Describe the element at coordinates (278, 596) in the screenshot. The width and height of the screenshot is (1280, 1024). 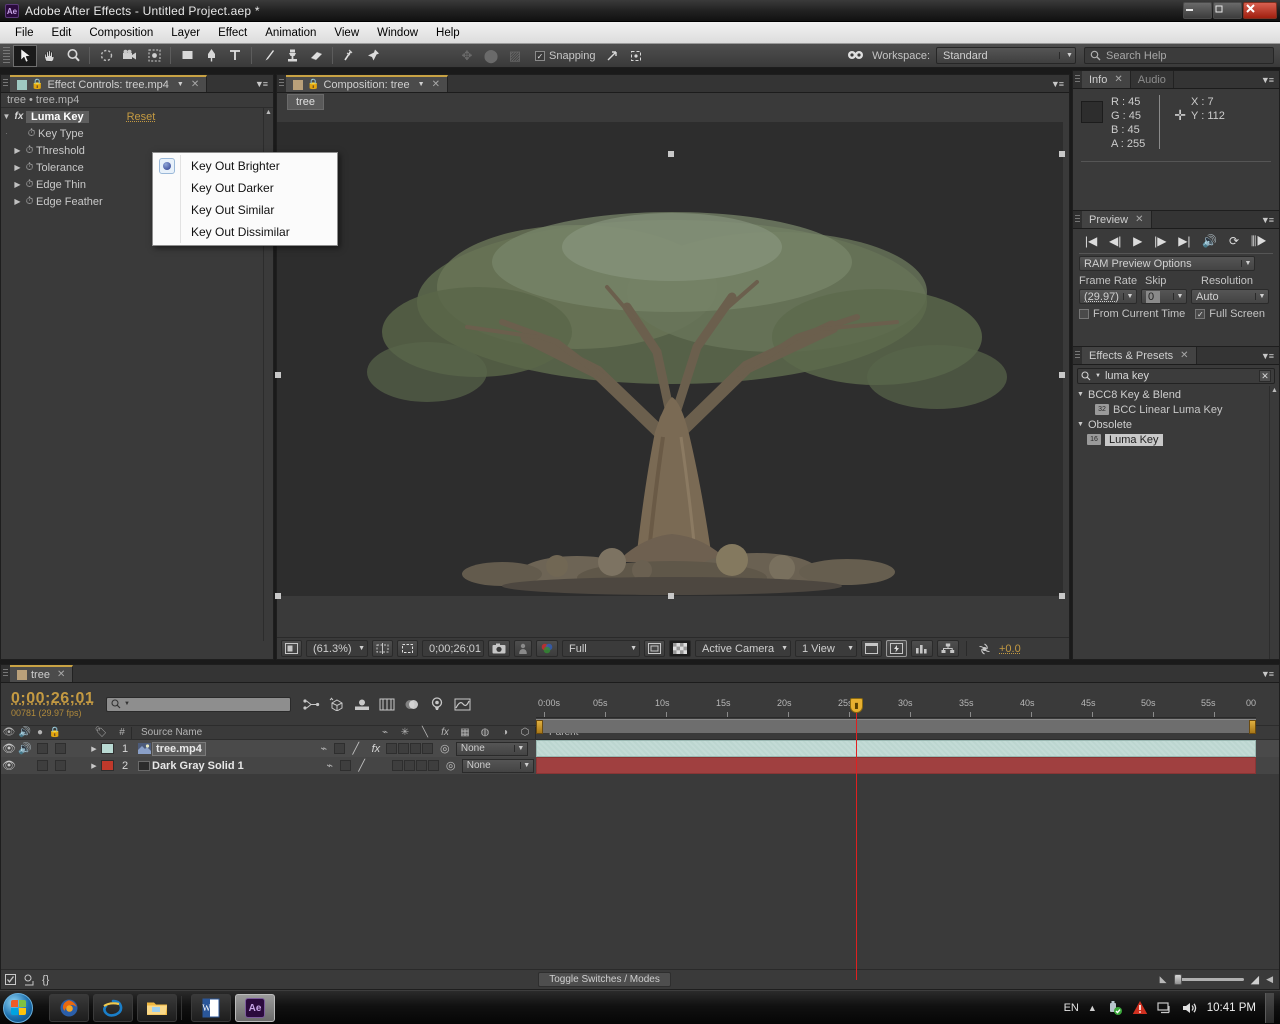
I see `selection-handle-bottom-left` at that location.